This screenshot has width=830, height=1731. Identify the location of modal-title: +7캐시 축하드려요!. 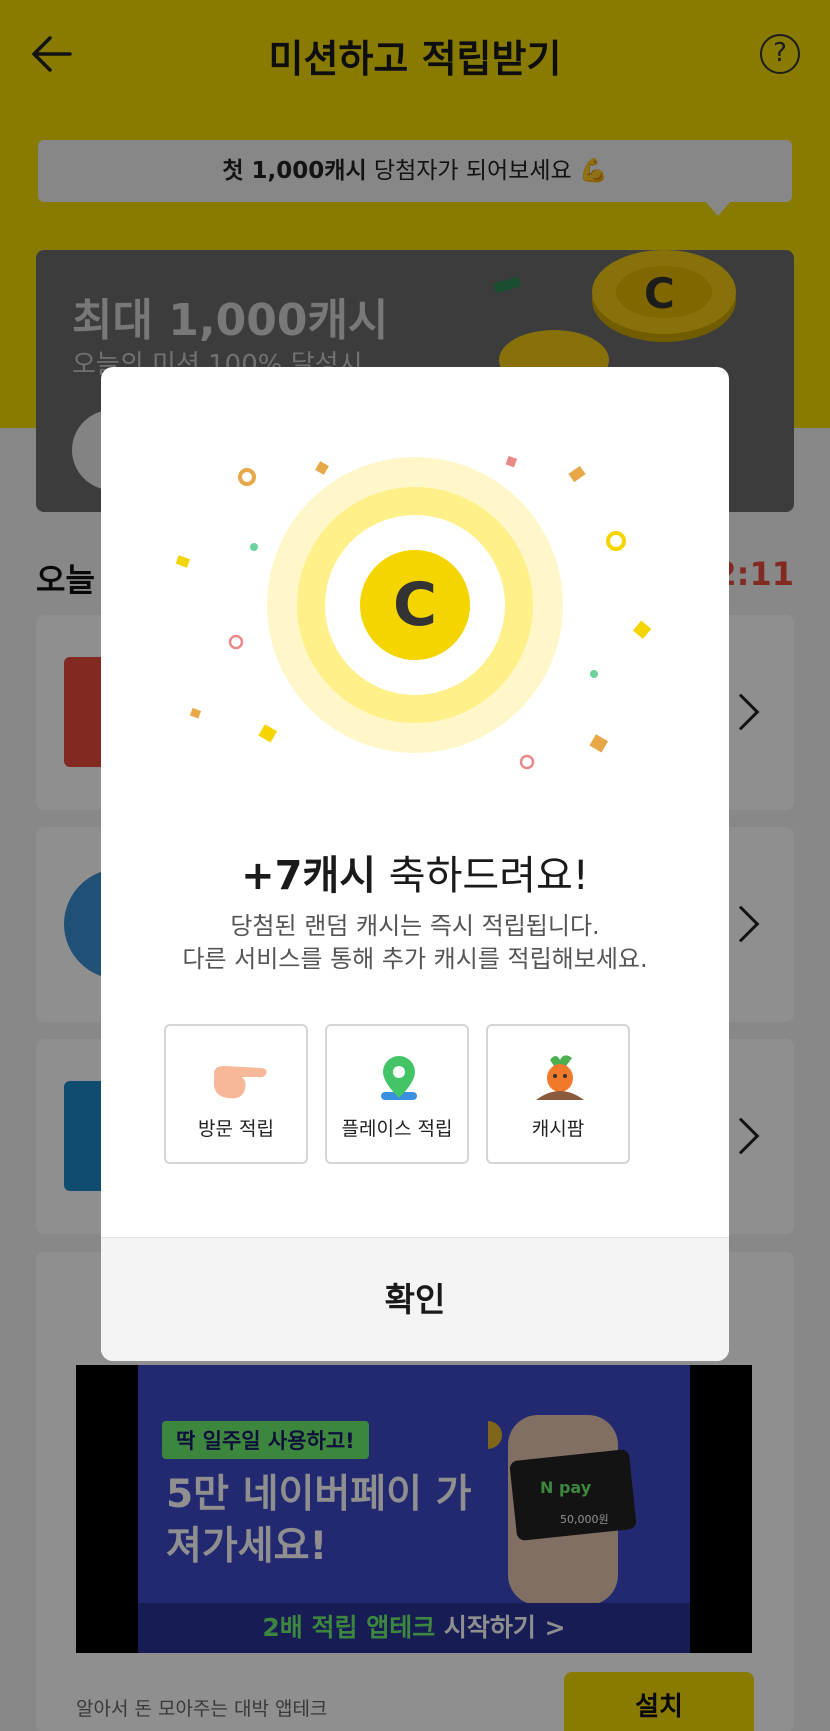
(415, 872).